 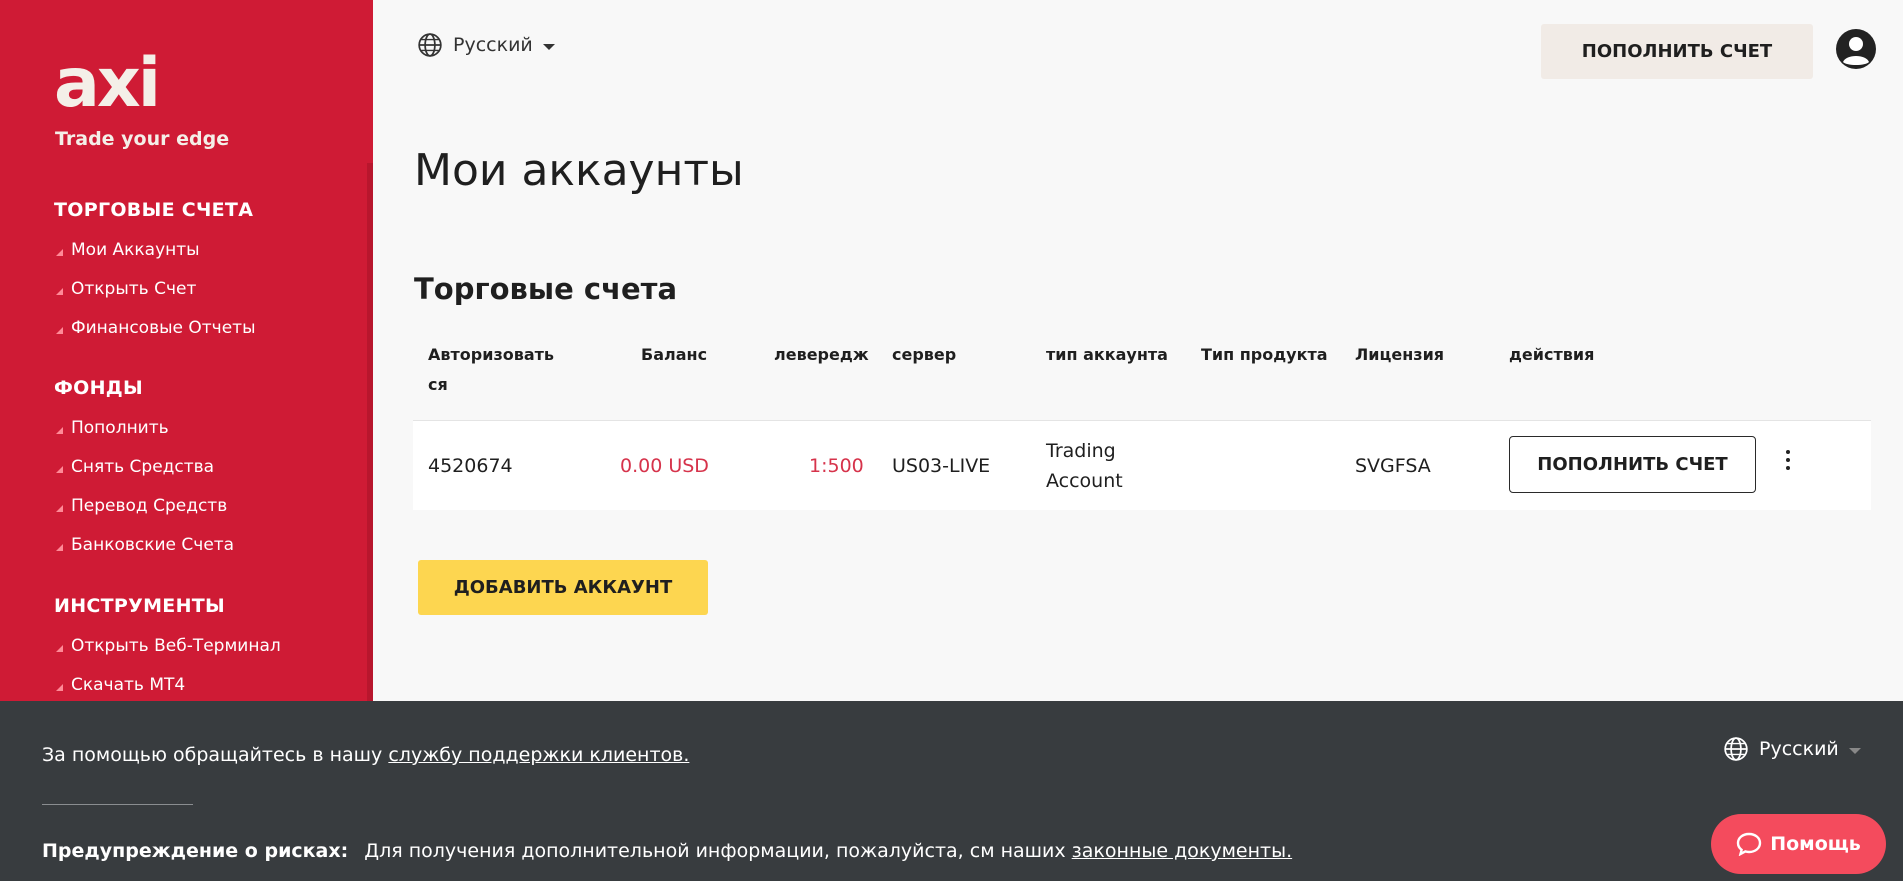 What do you see at coordinates (195, 851) in the screenshot?
I see `risk-label: Предупреждение о рисках:` at bounding box center [195, 851].